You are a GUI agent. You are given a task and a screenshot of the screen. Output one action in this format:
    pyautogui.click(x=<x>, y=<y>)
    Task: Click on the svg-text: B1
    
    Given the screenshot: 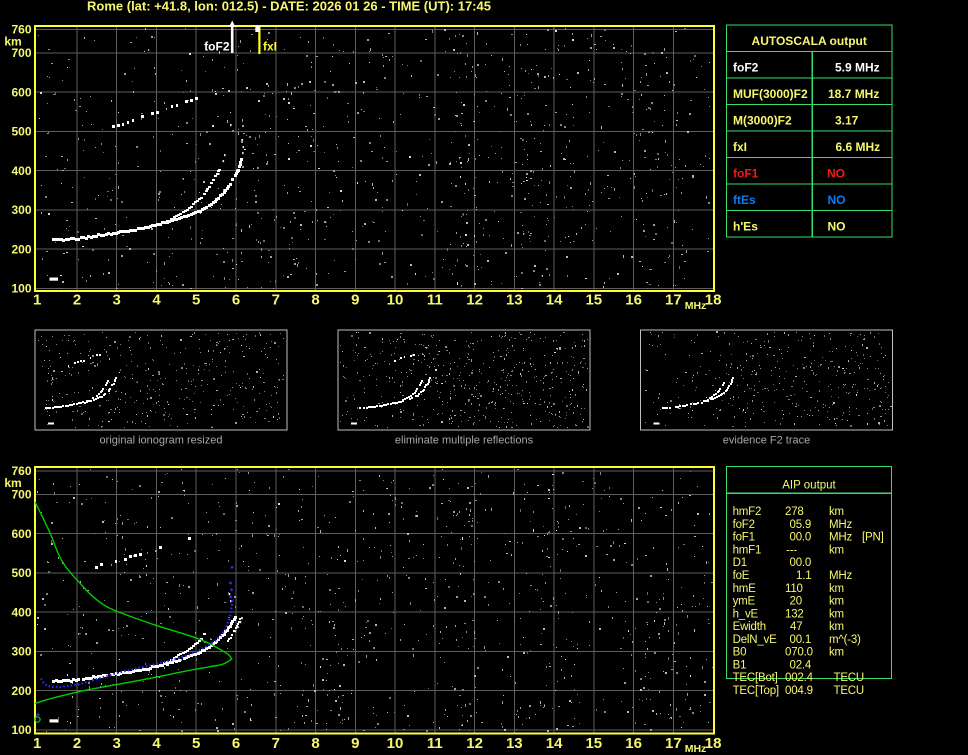 What is the action you would take?
    pyautogui.click(x=740, y=666)
    